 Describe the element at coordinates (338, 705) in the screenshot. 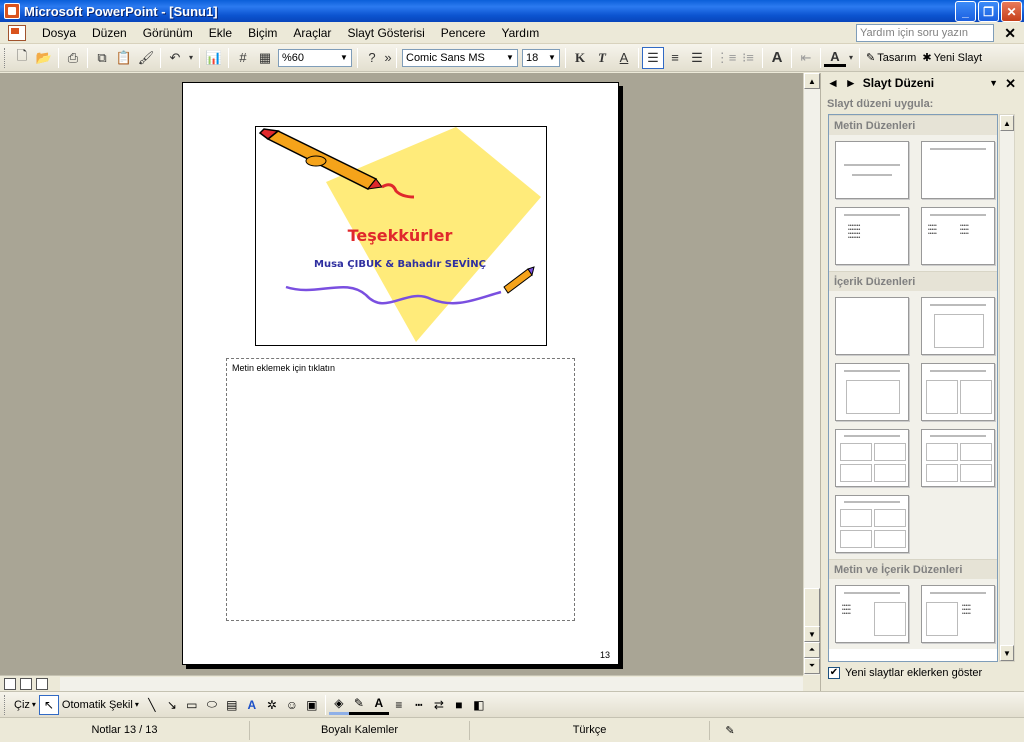

I see `fill-color-icon: ◈` at that location.